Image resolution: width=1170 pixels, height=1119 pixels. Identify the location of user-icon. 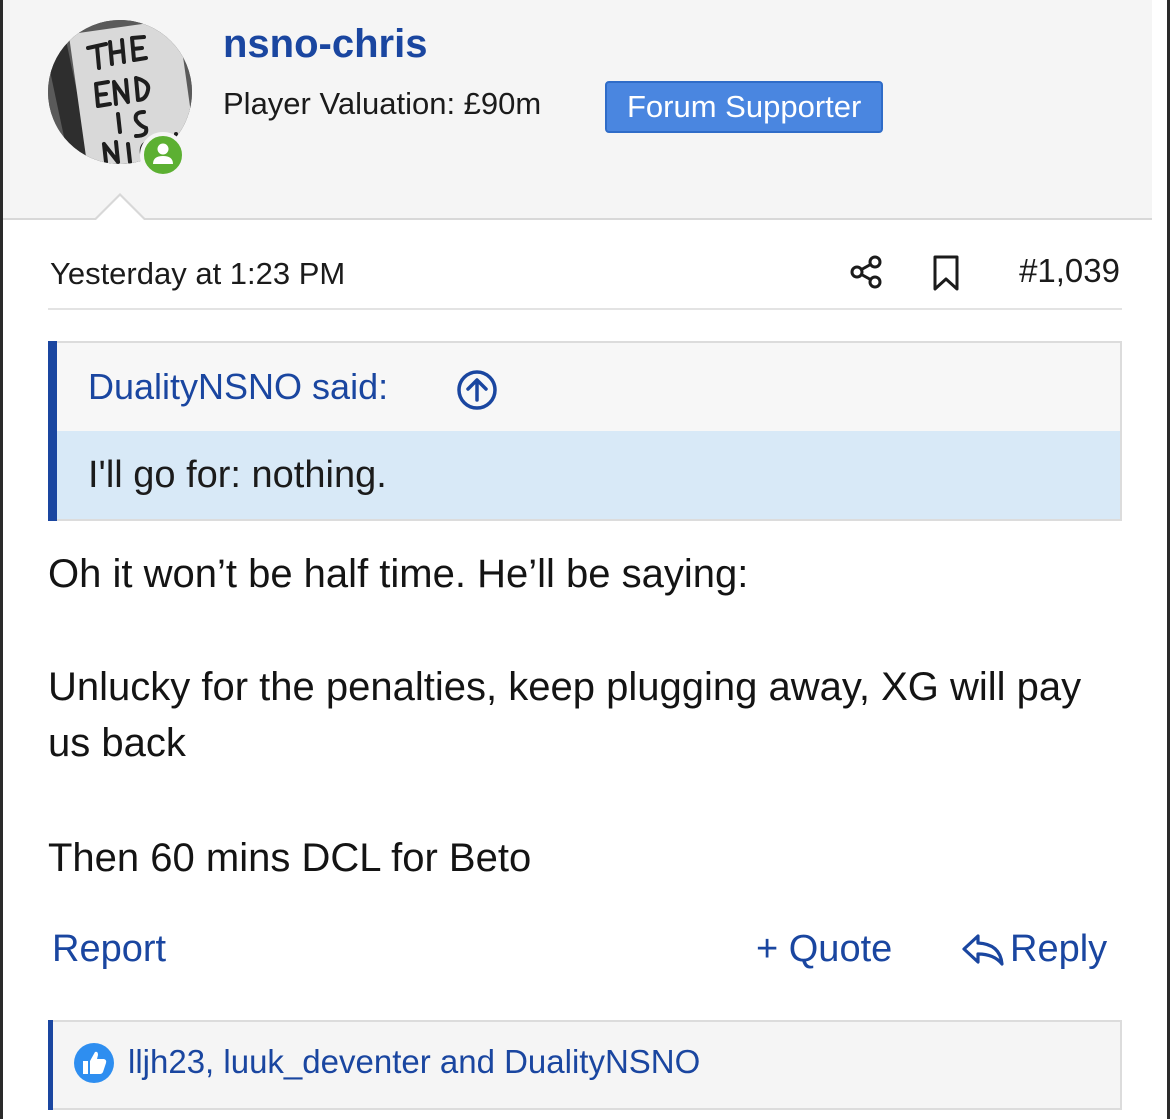
(163, 153).